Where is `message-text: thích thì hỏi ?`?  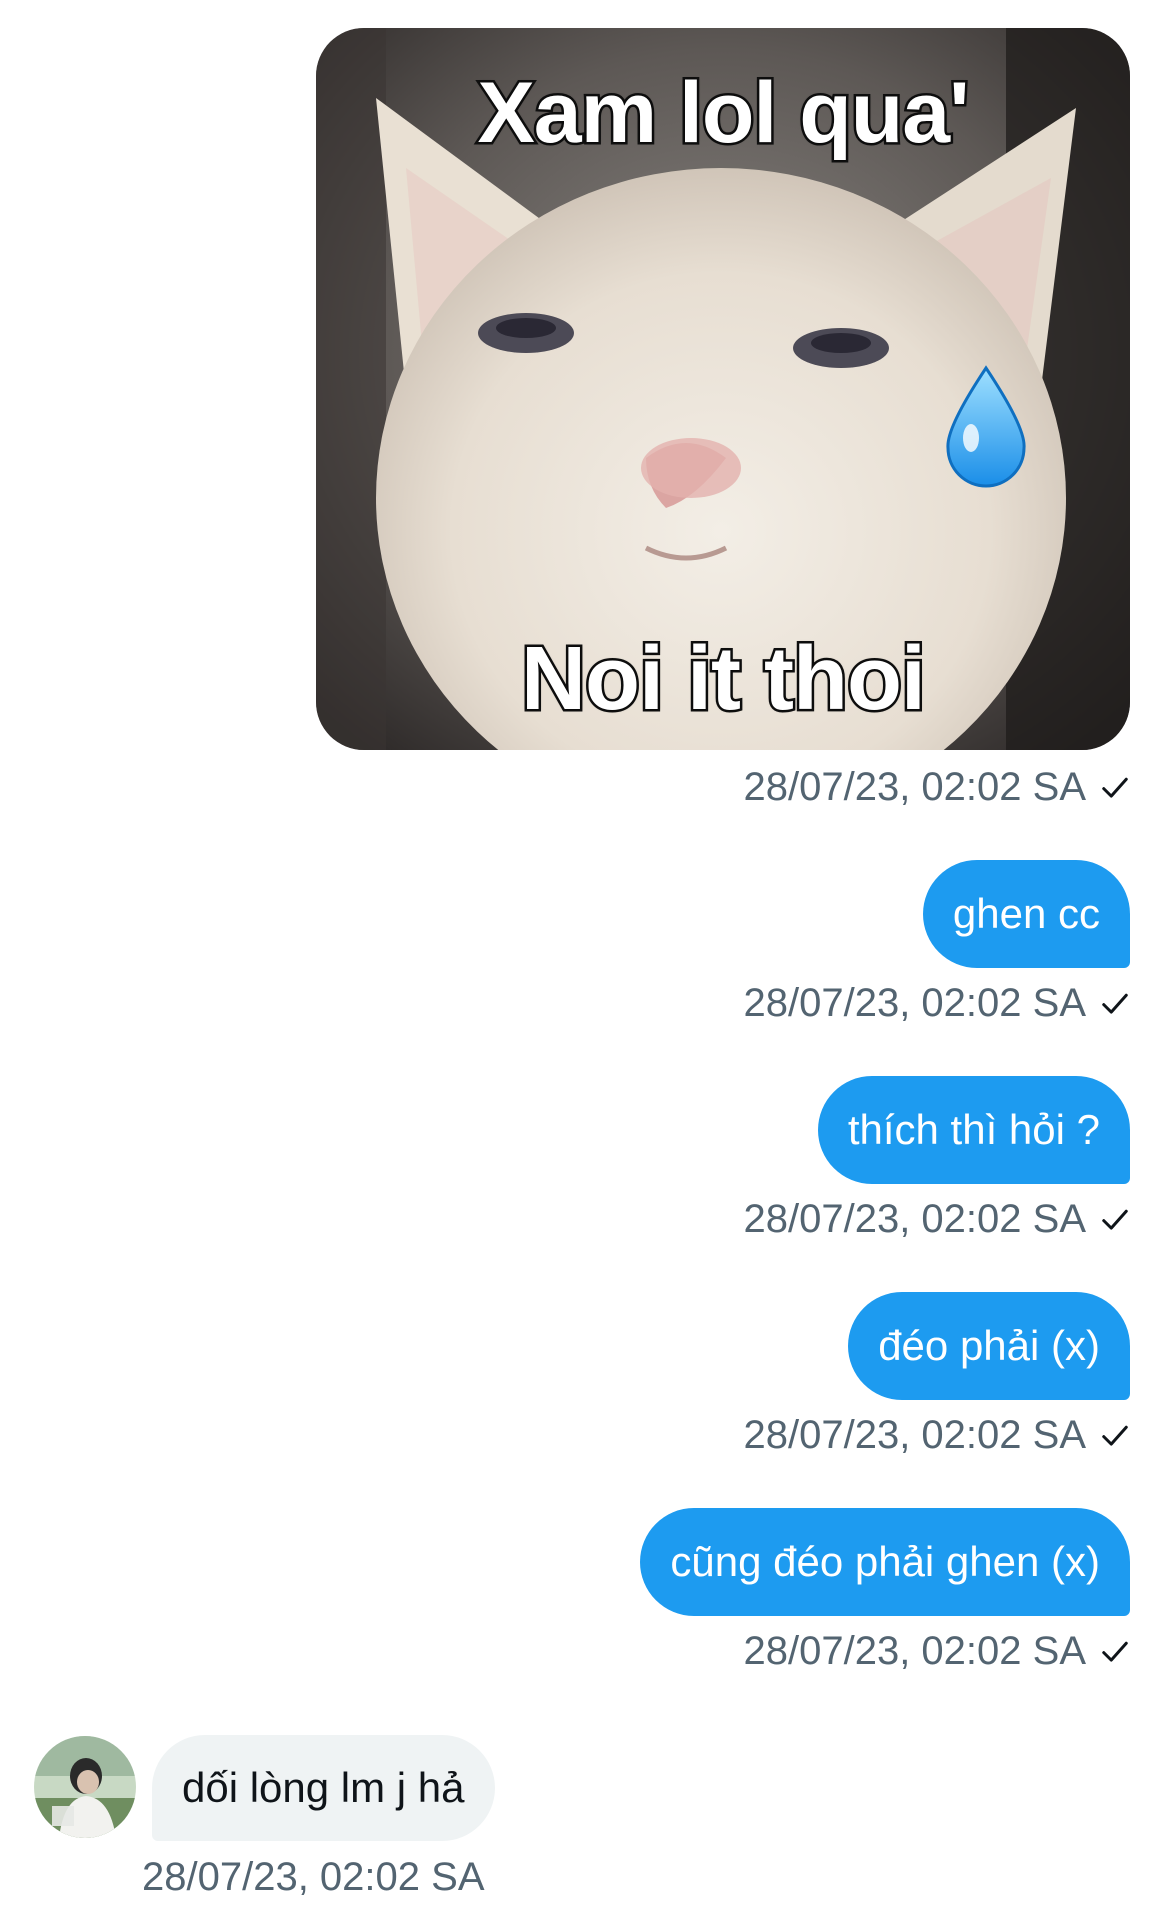 message-text: thích thì hỏi ? is located at coordinates (973, 1129).